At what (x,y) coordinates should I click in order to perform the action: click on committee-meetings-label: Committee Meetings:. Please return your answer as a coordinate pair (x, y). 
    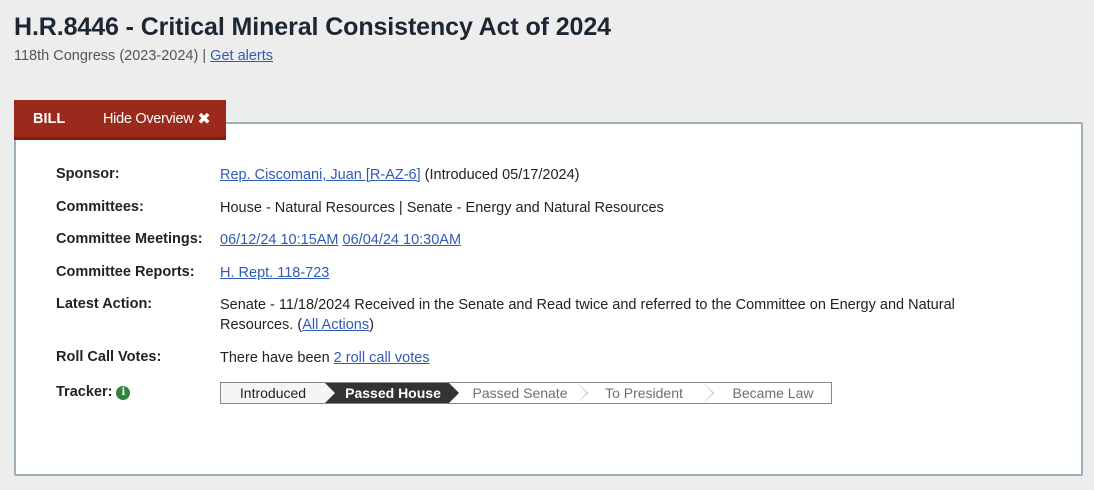
    Looking at the image, I should click on (129, 239).